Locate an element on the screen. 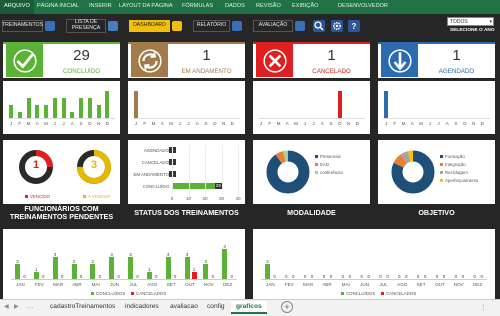 The height and width of the screenshot is (316, 500). kpi-label: EM ANDAMENTO is located at coordinates (206, 71).